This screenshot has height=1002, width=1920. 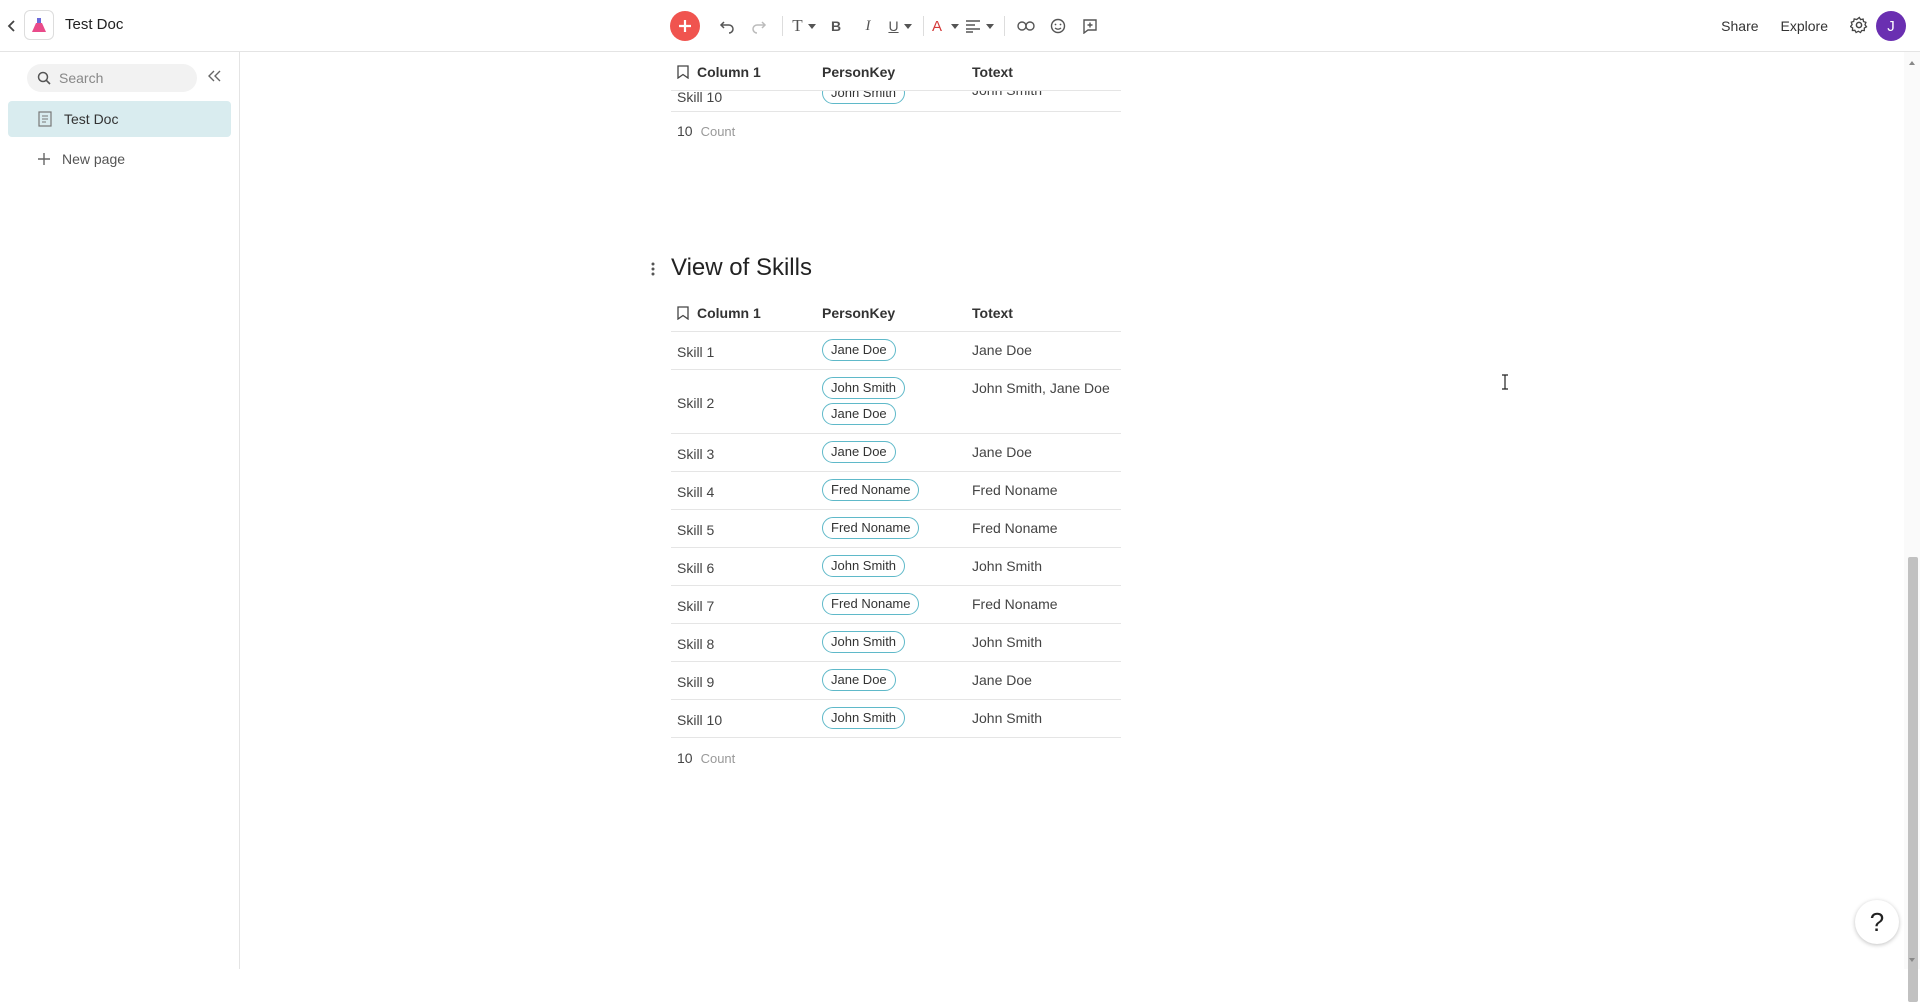 What do you see at coordinates (1891, 26) in the screenshot?
I see `user-avatar: J` at bounding box center [1891, 26].